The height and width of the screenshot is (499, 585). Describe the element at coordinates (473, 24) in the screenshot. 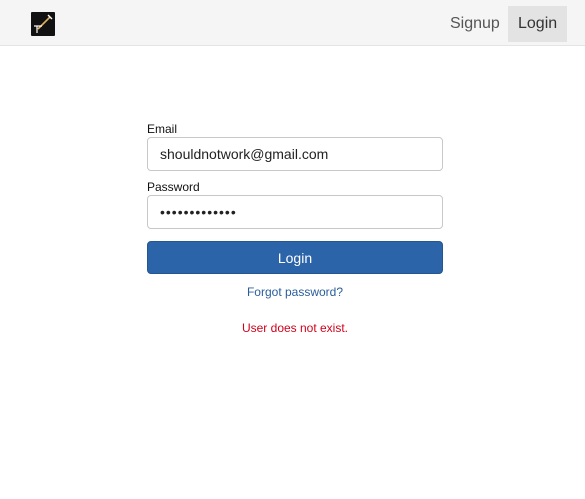

I see `nav-signup-link: Signup` at that location.